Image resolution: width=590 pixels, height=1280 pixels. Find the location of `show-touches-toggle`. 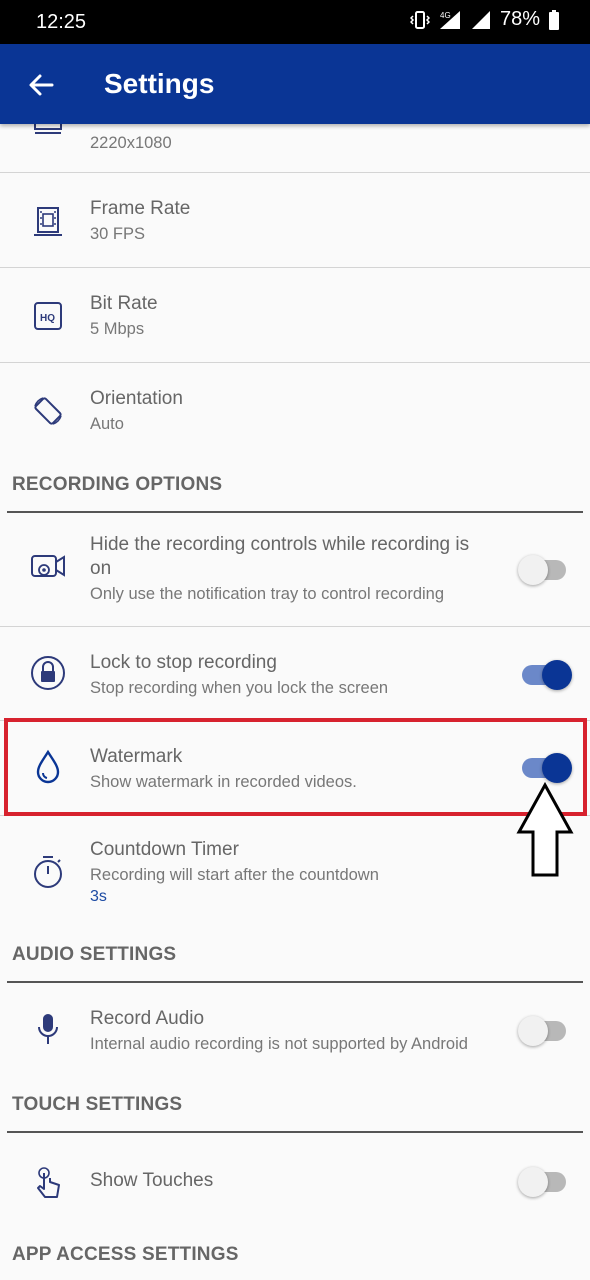

show-touches-toggle is located at coordinates (542, 1182).